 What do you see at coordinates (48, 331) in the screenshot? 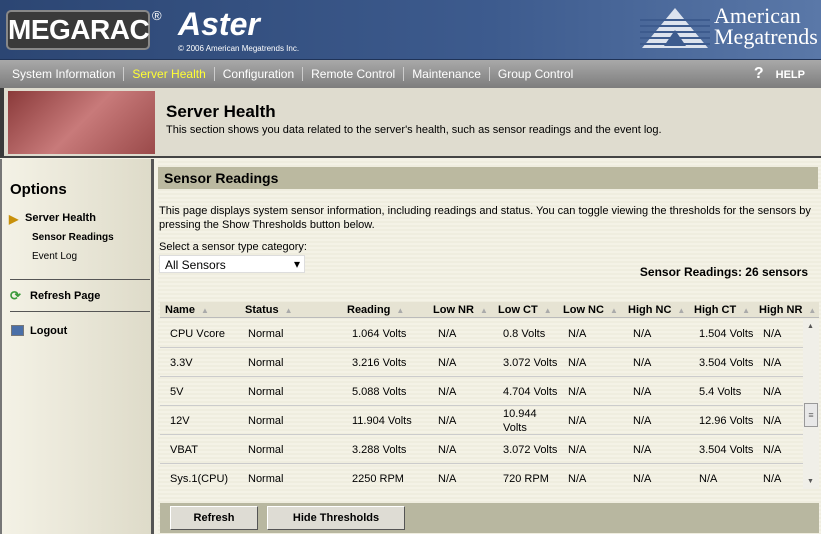
I see `logout-link: Logout` at bounding box center [48, 331].